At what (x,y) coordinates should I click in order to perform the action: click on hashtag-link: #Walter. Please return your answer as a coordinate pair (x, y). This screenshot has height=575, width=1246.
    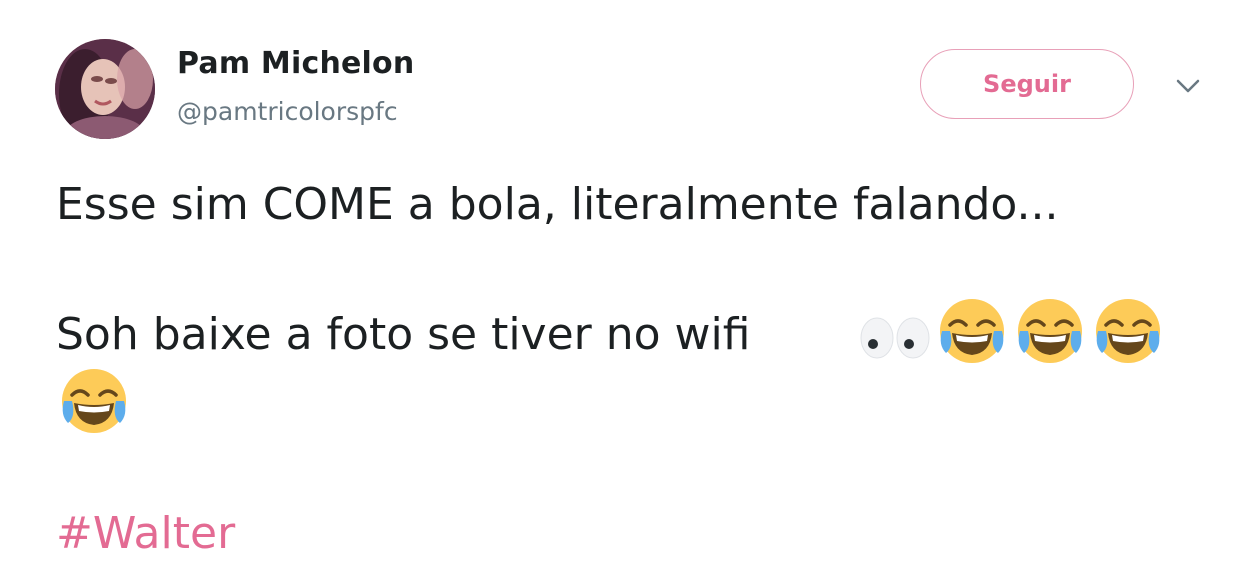
    Looking at the image, I should click on (145, 534).